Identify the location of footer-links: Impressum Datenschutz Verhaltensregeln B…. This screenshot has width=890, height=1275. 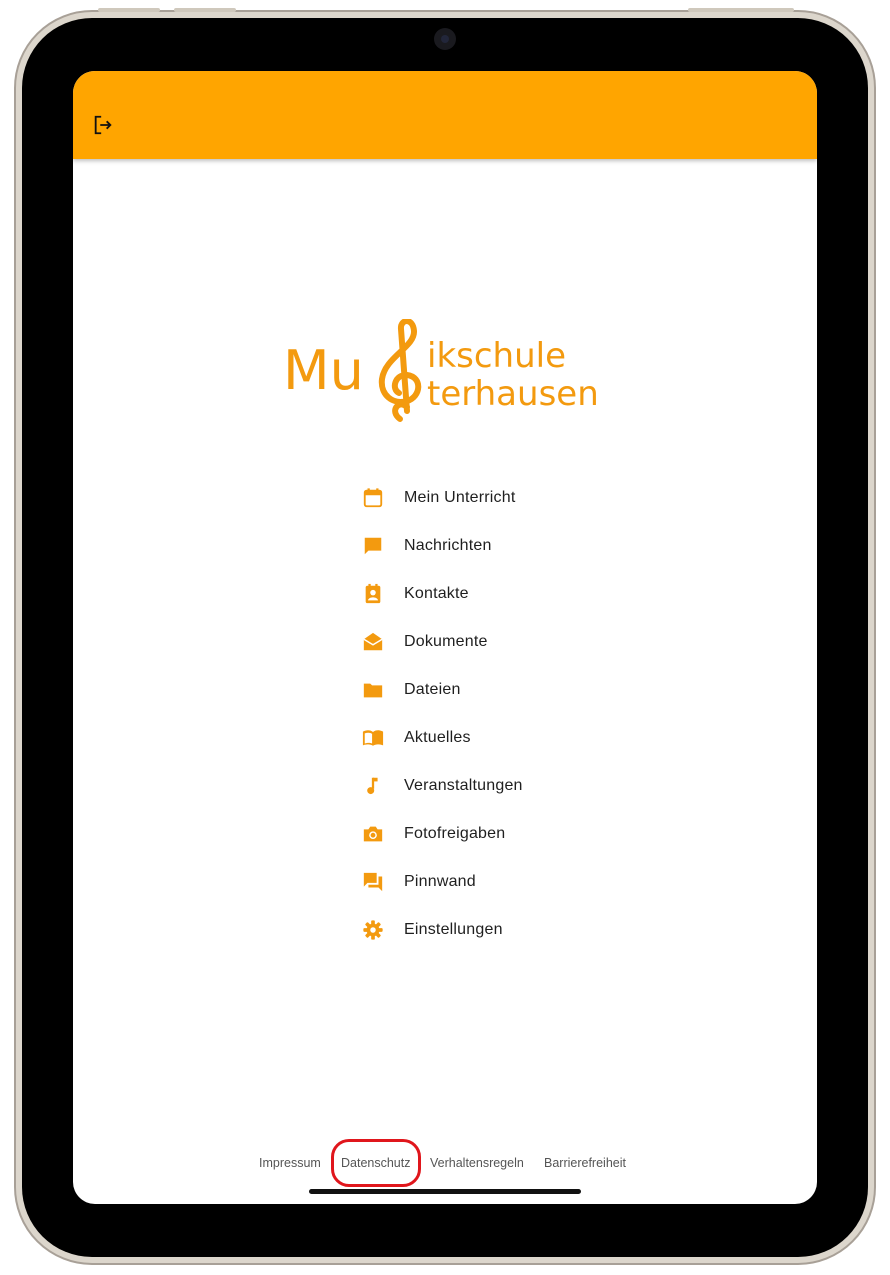
(445, 1164).